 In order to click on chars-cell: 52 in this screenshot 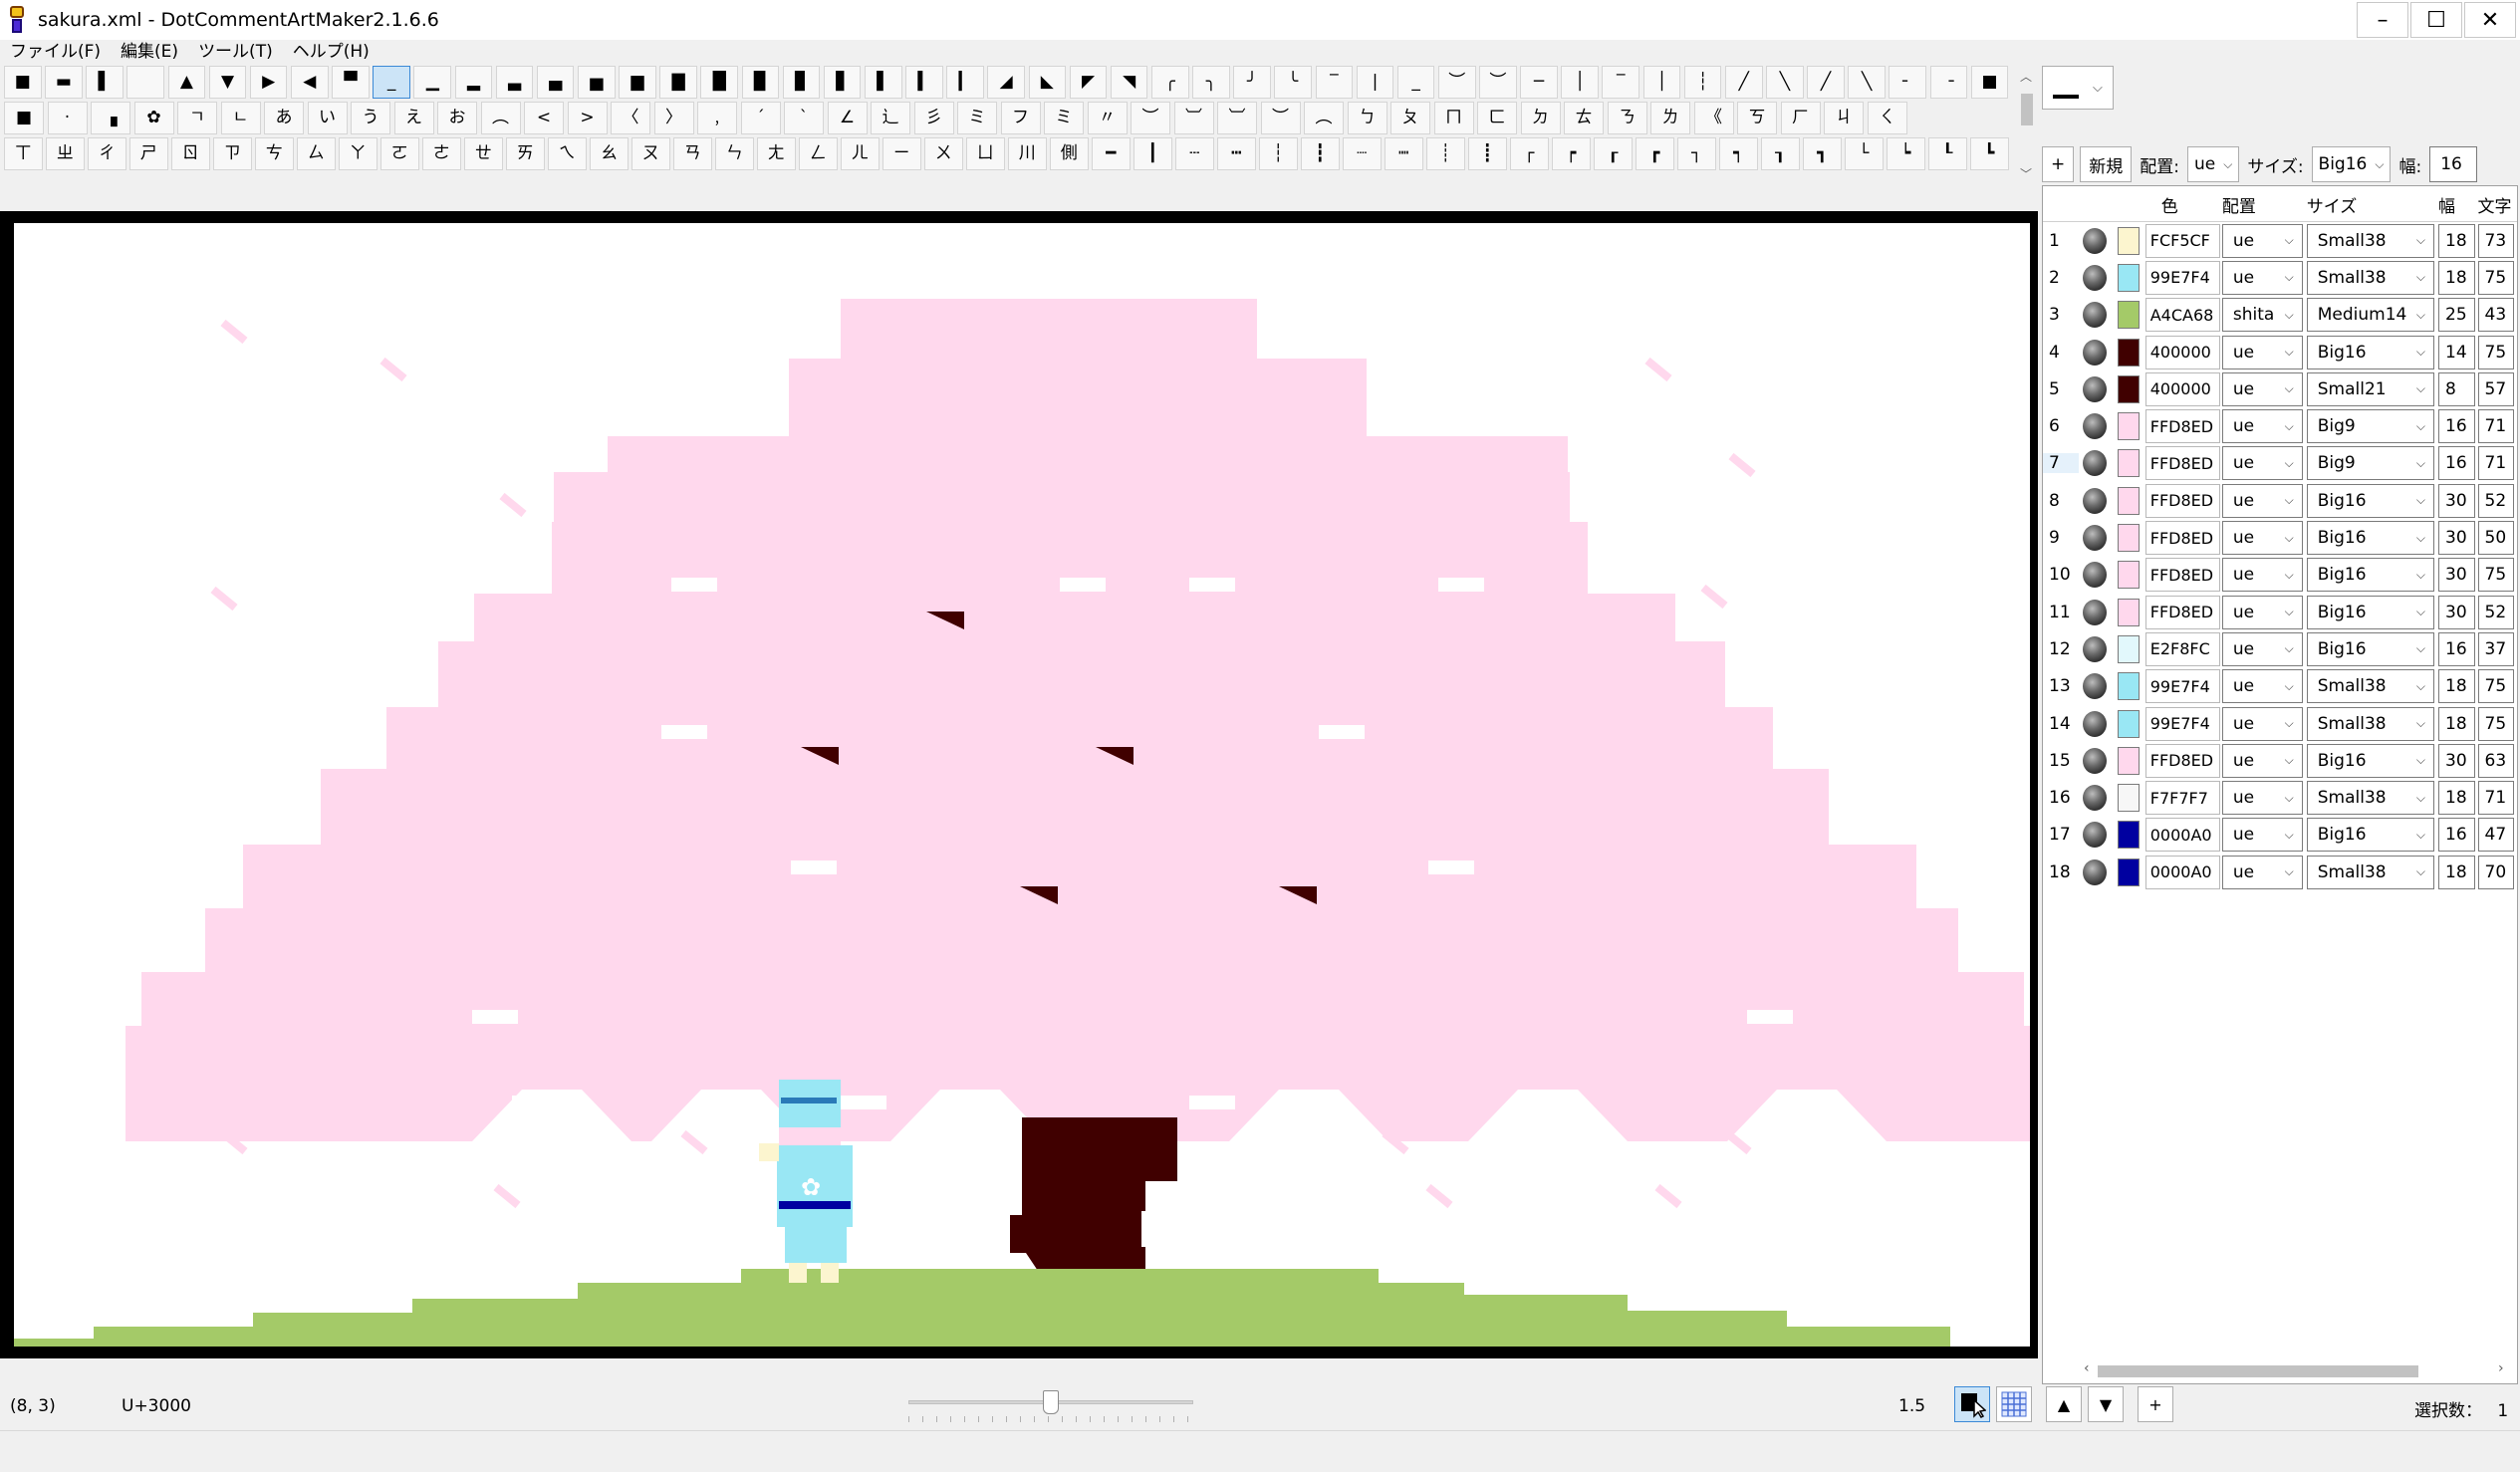, I will do `click(2495, 500)`.